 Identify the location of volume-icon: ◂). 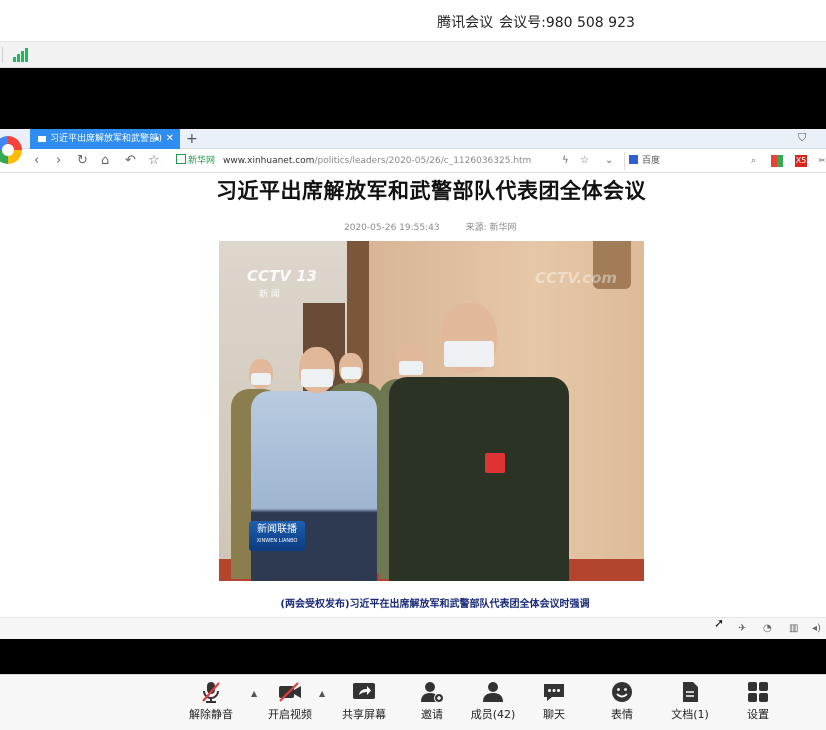
(816, 628).